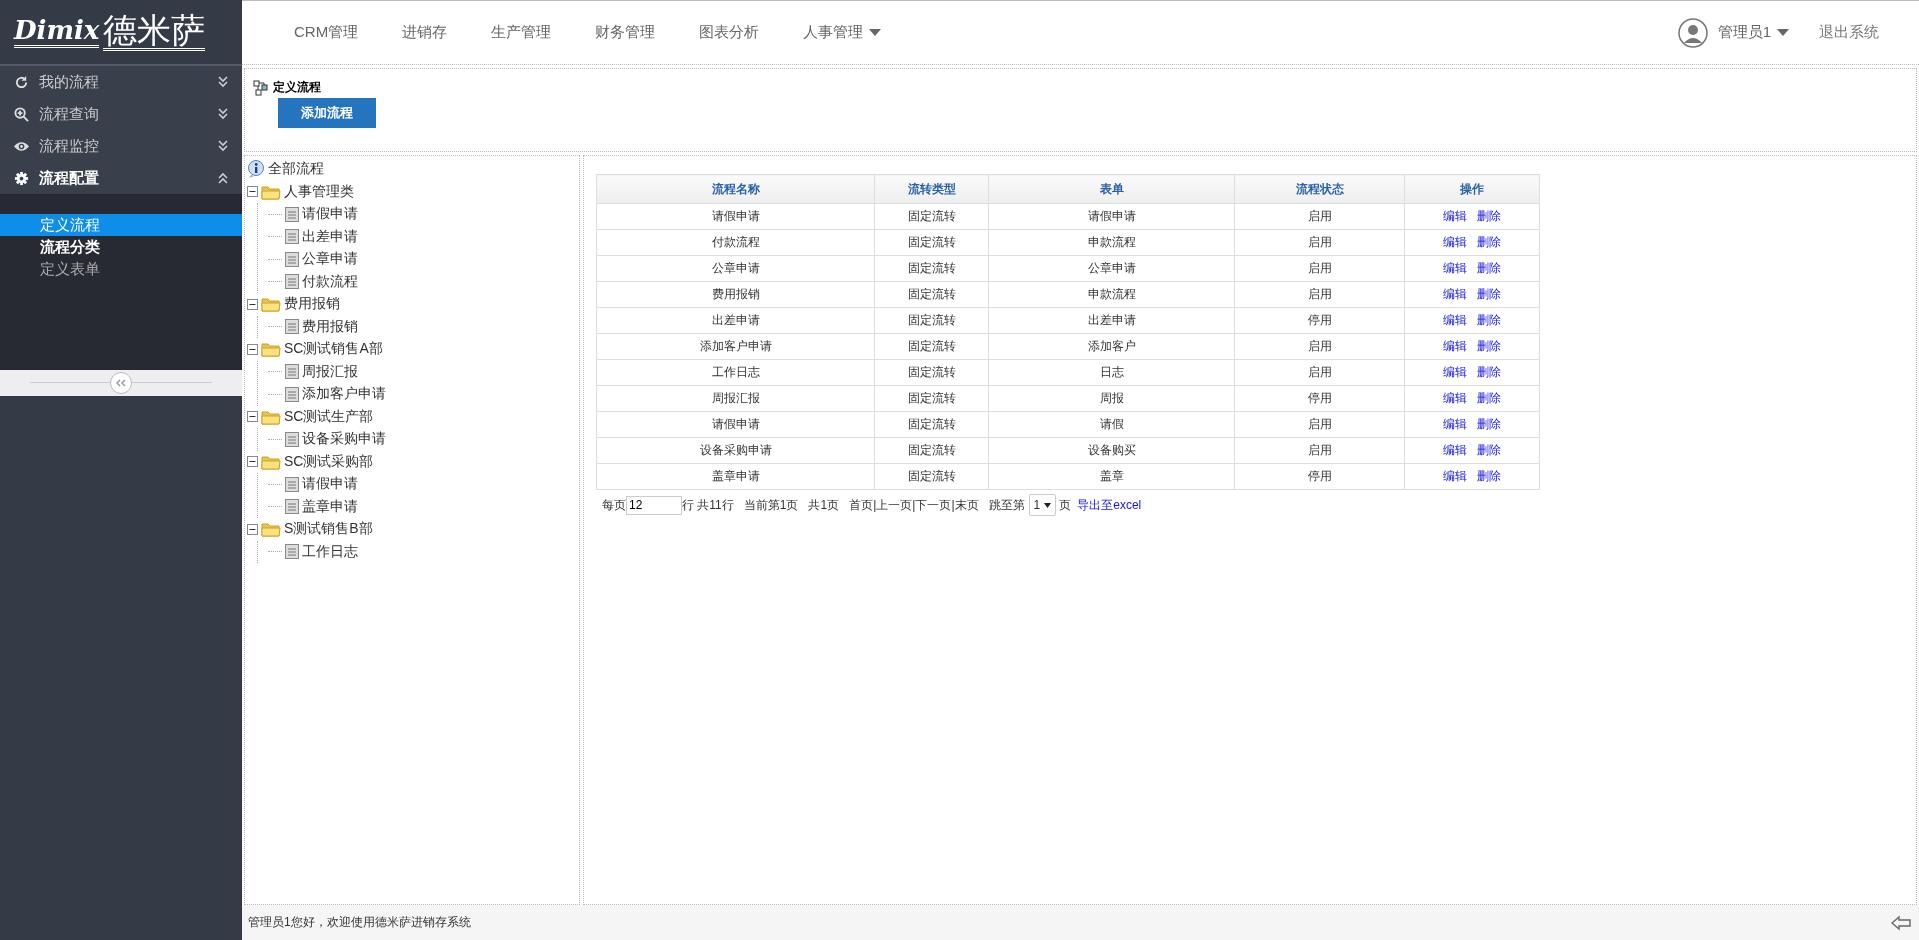 This screenshot has height=940, width=1919. What do you see at coordinates (735, 242) in the screenshot?
I see `table-cell: 付款流程` at bounding box center [735, 242].